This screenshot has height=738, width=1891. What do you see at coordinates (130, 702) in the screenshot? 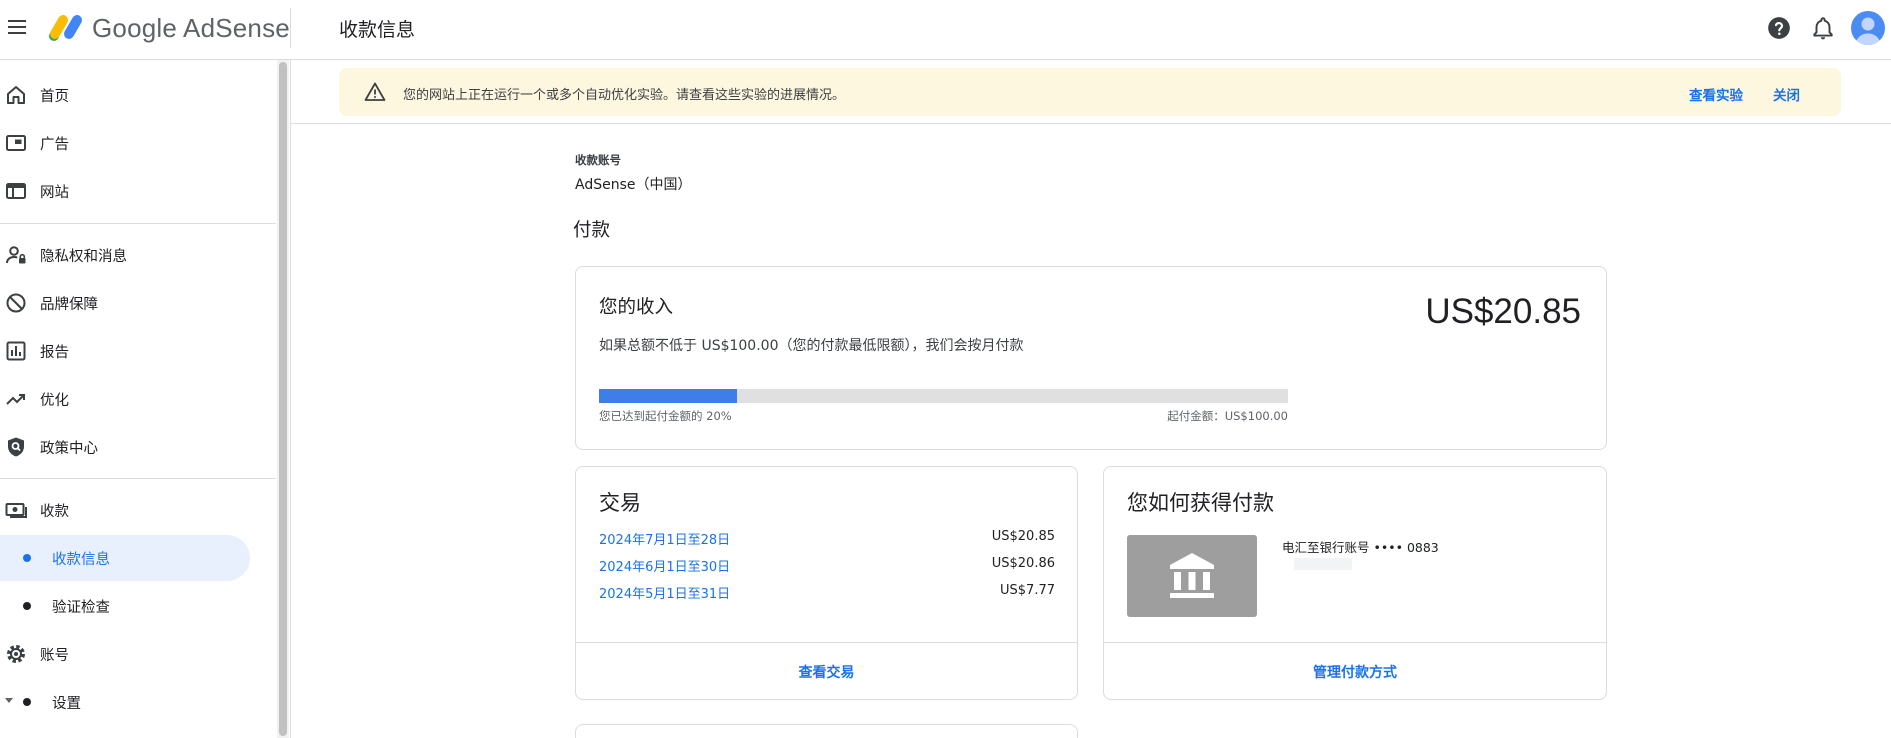
I see `sidebar-item-settings: 设置` at bounding box center [130, 702].